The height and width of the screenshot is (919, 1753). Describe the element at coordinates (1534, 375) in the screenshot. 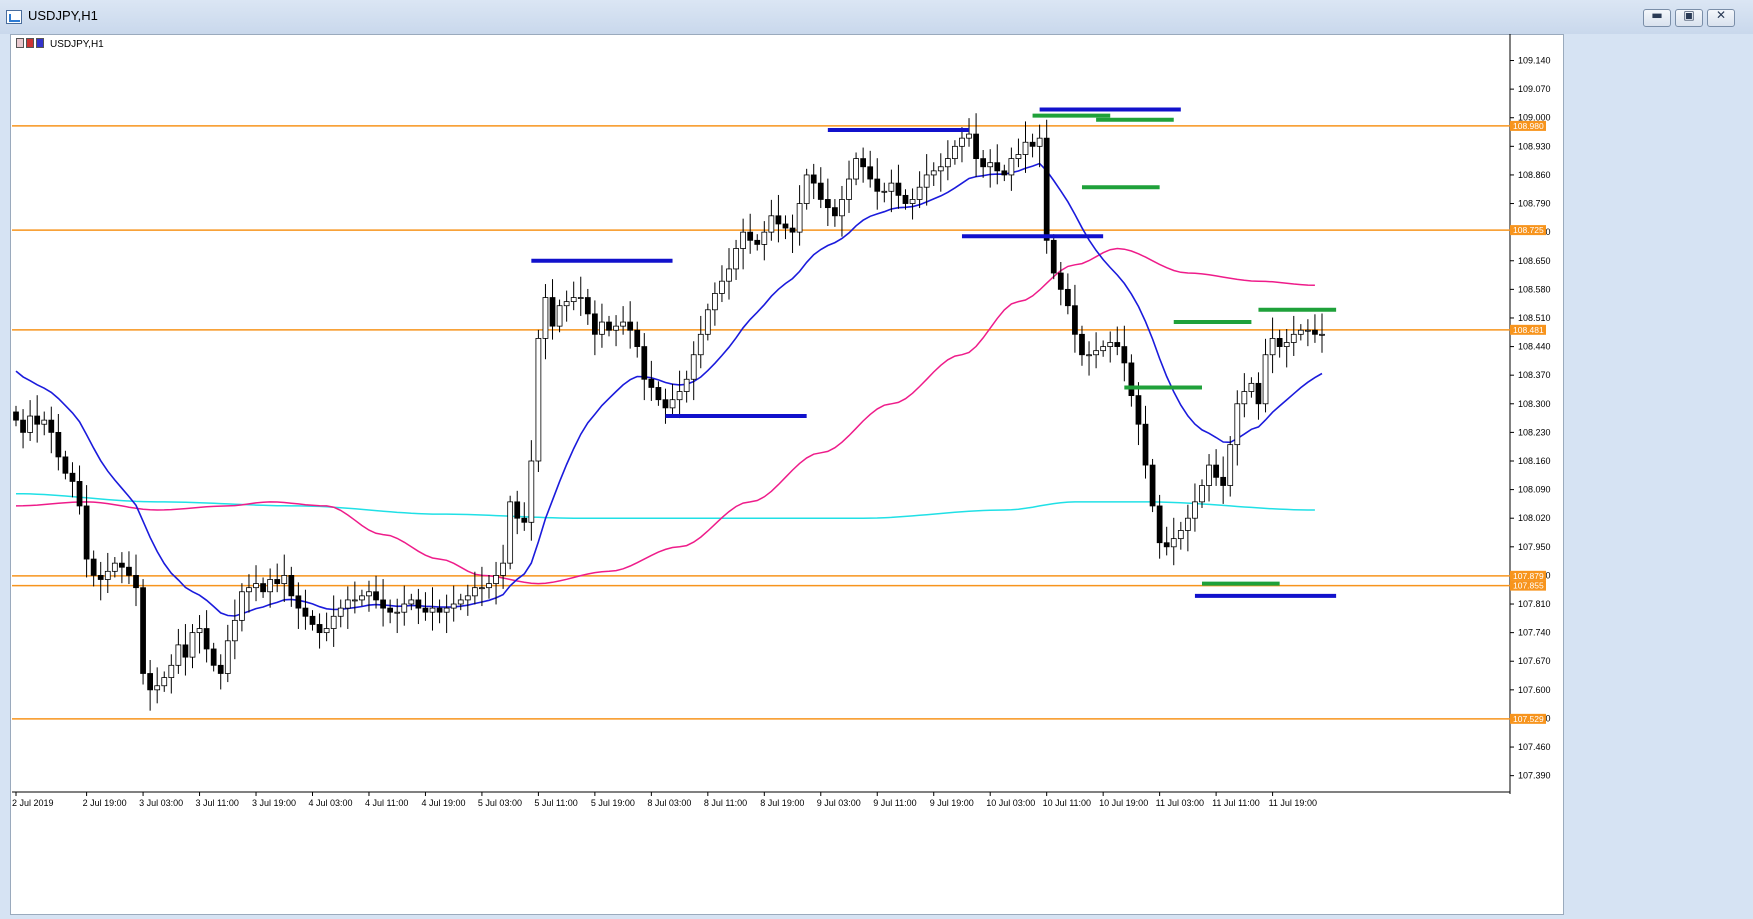

I see `y-tick-label: 108.370` at that location.